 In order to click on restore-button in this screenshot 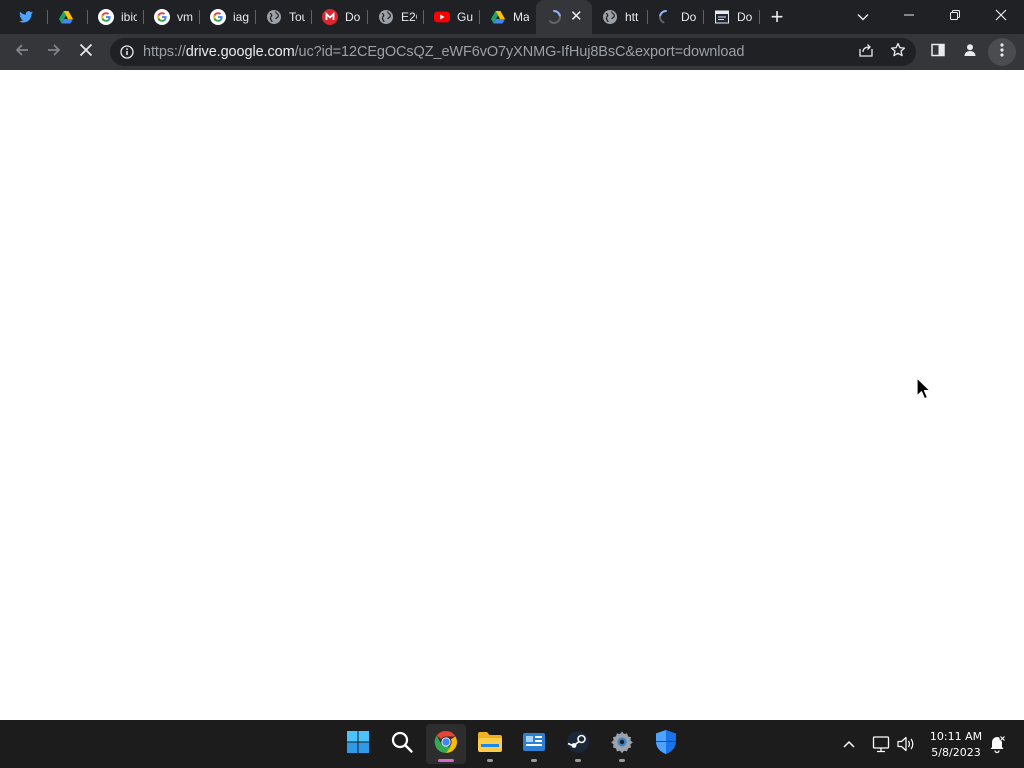, I will do `click(955, 17)`.